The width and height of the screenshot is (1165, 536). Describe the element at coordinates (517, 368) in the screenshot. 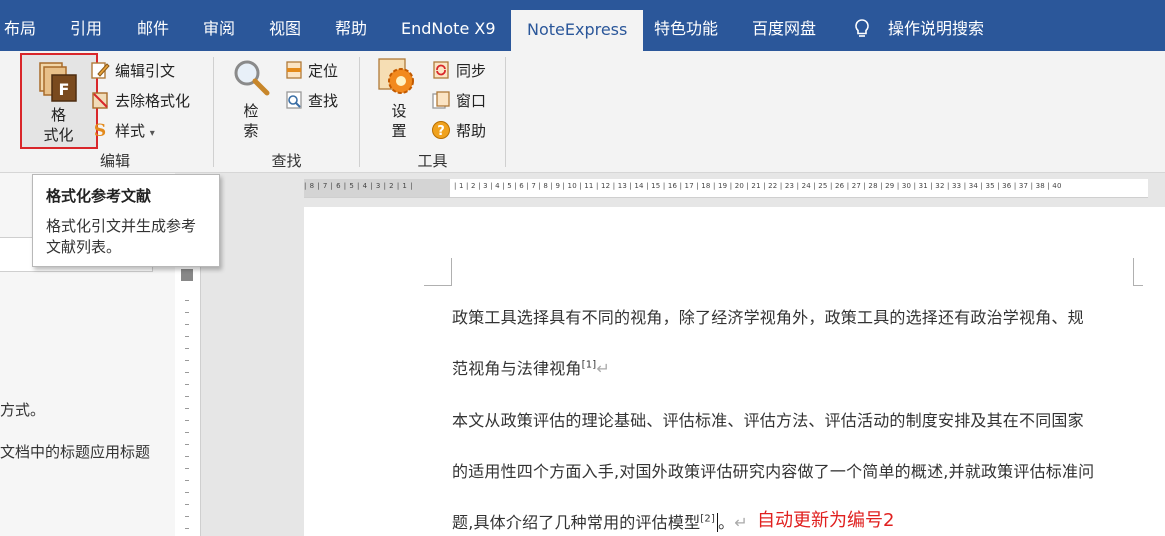

I see `paragraph-text: 范视角与法律视角` at that location.